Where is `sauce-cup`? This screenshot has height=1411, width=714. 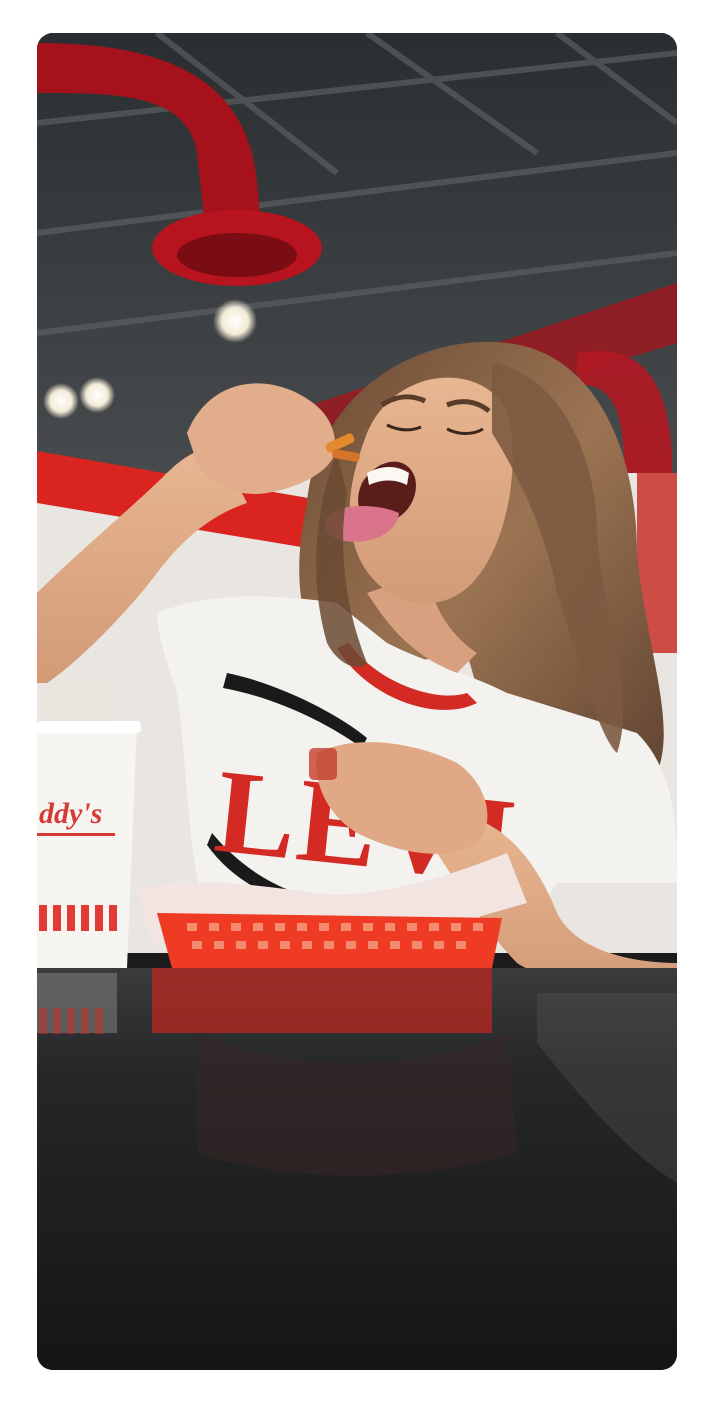 sauce-cup is located at coordinates (323, 764).